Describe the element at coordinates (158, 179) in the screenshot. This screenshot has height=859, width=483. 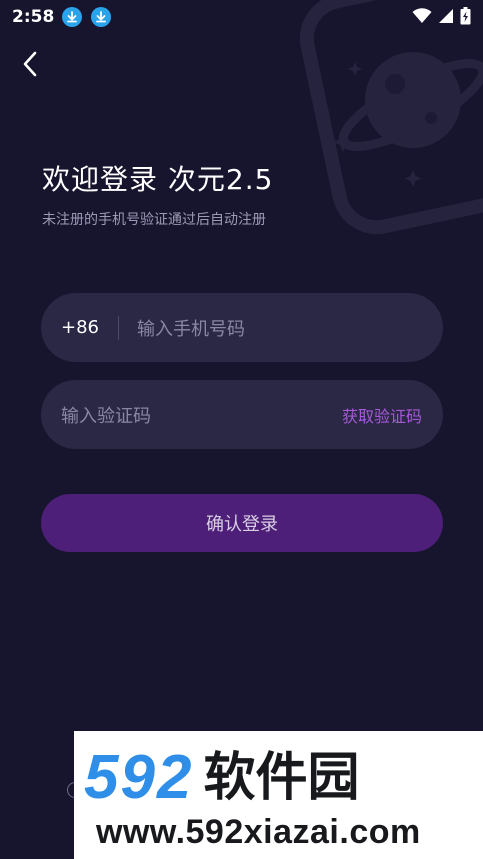
I see `page-title: 欢迎登录 次元2.5` at that location.